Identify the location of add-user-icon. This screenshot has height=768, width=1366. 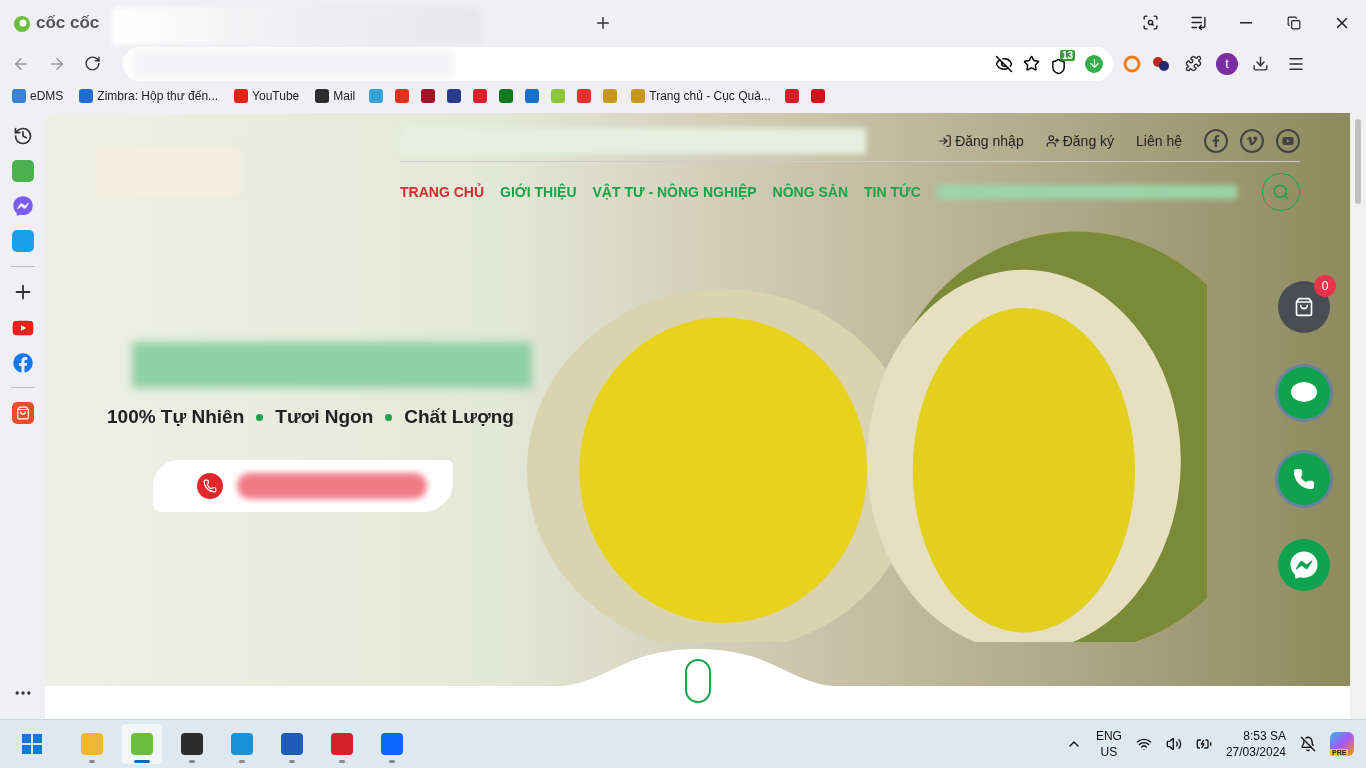
(1052, 141).